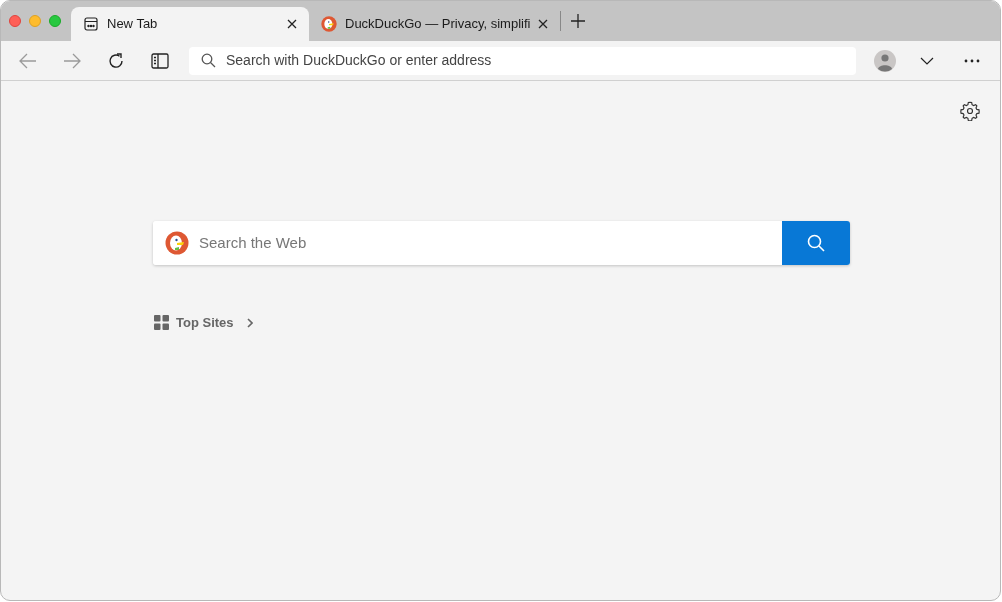 The image size is (1002, 602). I want to click on back-arrow-icon, so click(28, 60).